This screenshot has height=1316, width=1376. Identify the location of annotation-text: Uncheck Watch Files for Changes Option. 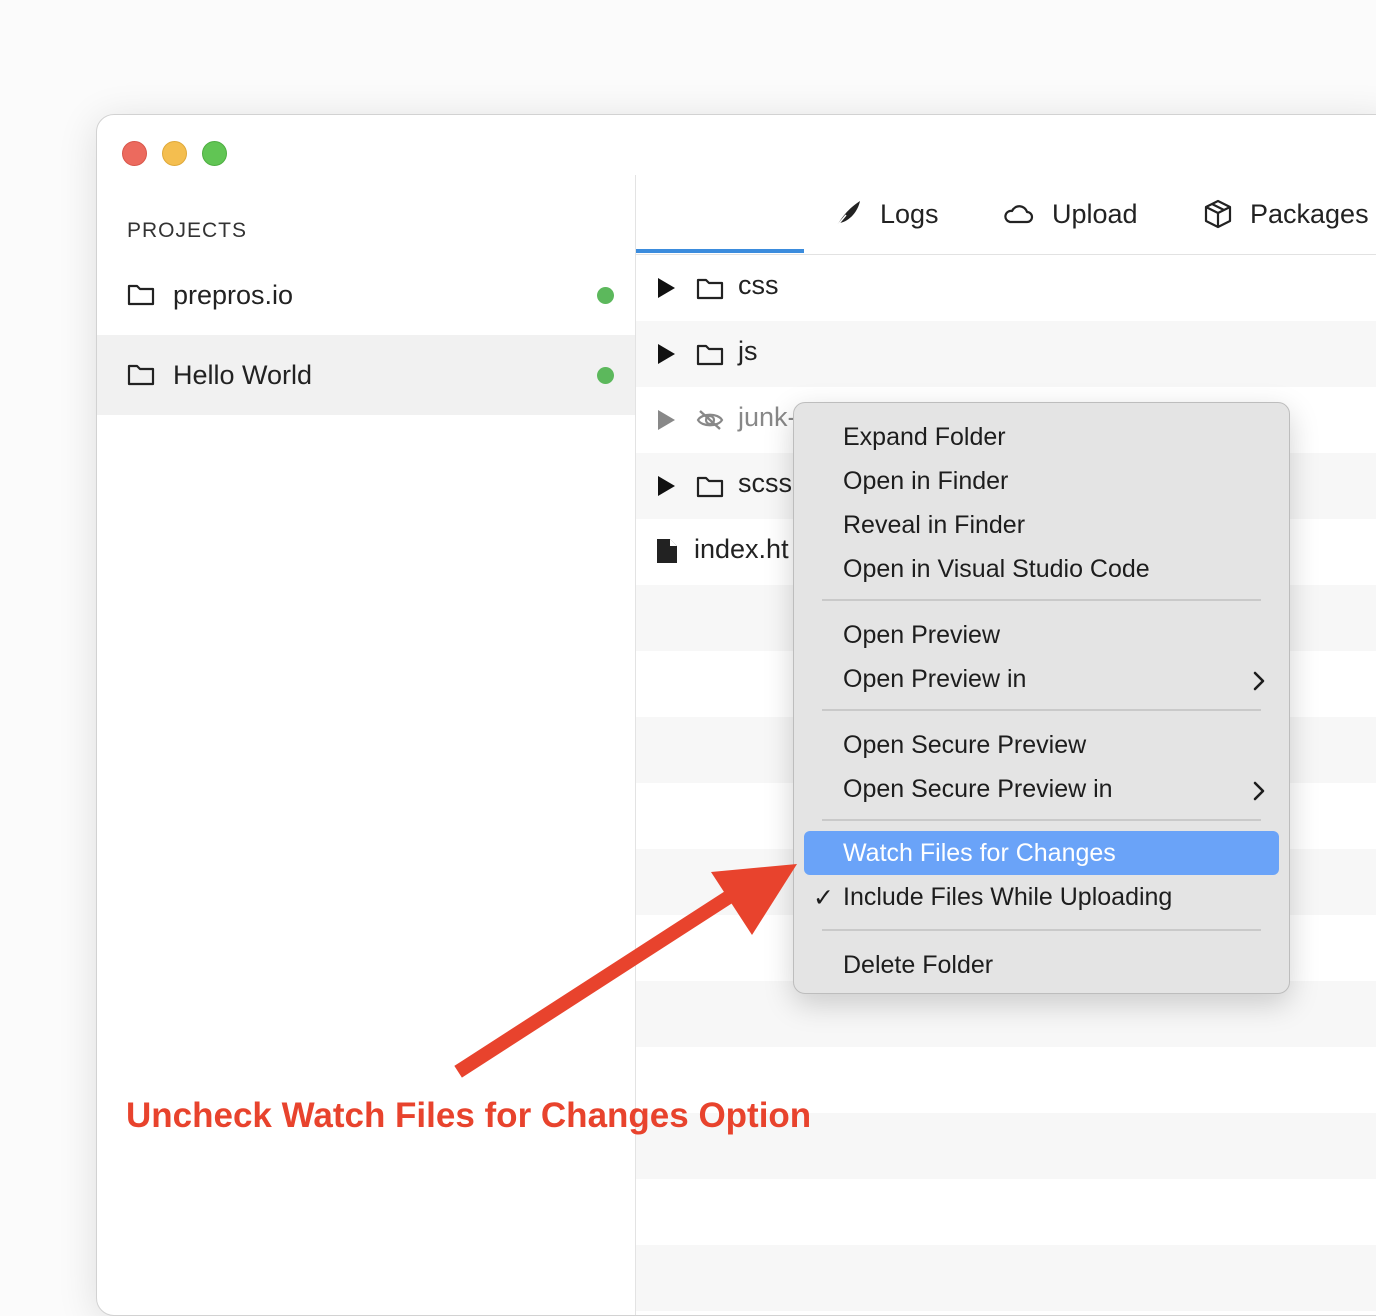
(469, 1115).